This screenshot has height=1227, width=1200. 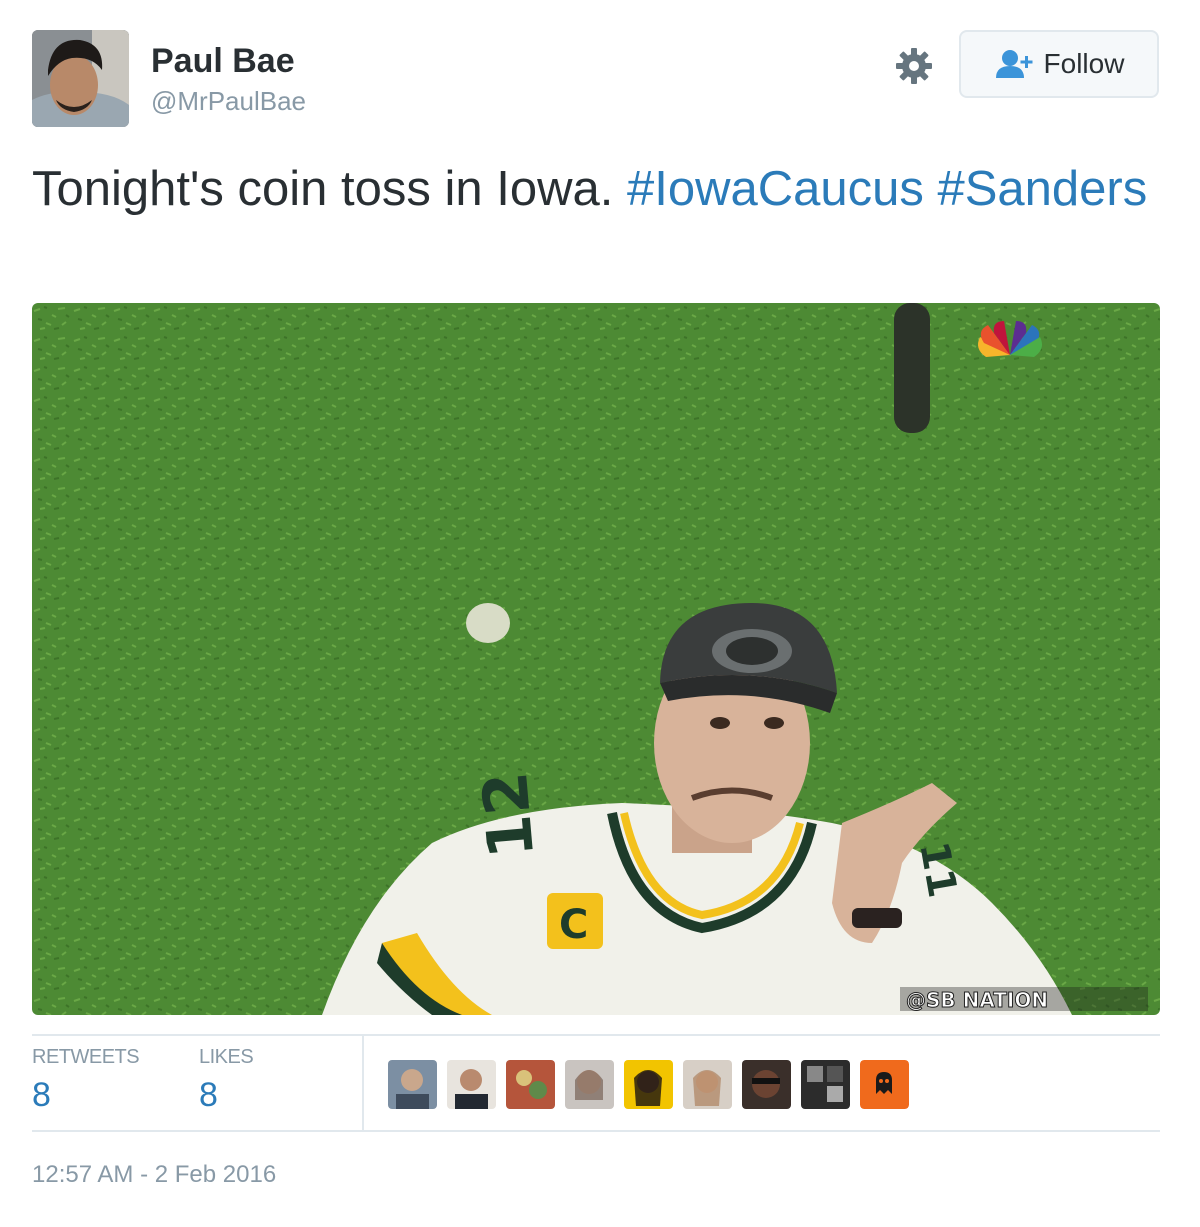 I want to click on add-user-icon, so click(x=1014, y=64).